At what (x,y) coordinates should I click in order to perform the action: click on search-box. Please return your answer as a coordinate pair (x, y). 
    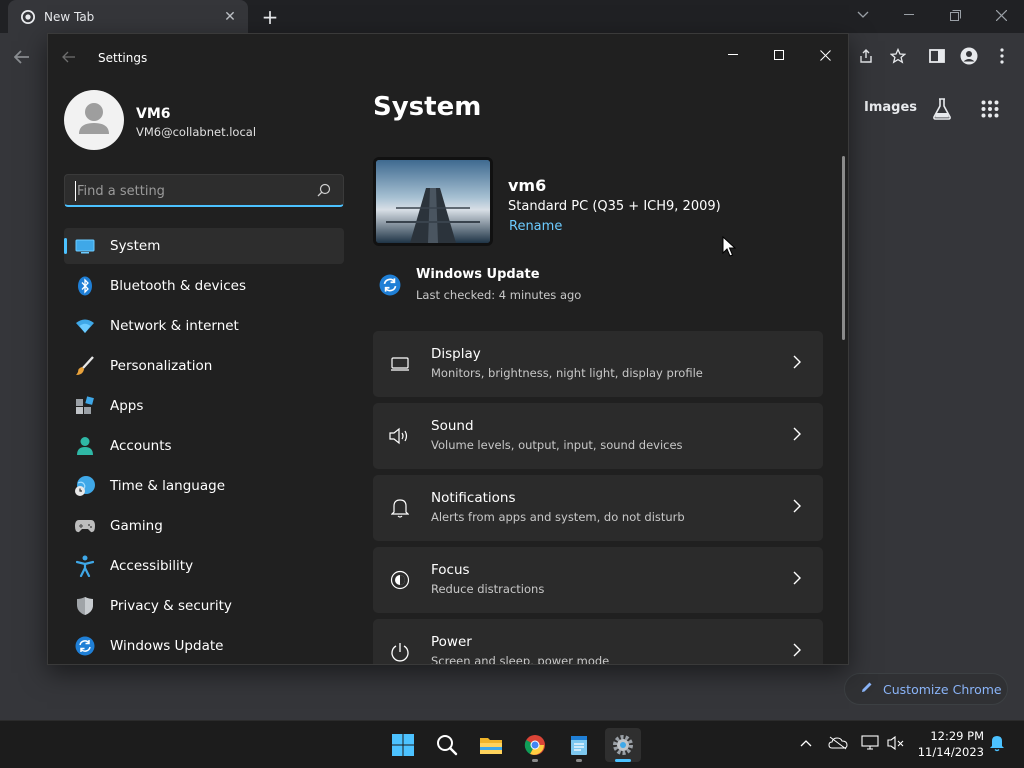
    Looking at the image, I should click on (204, 190).